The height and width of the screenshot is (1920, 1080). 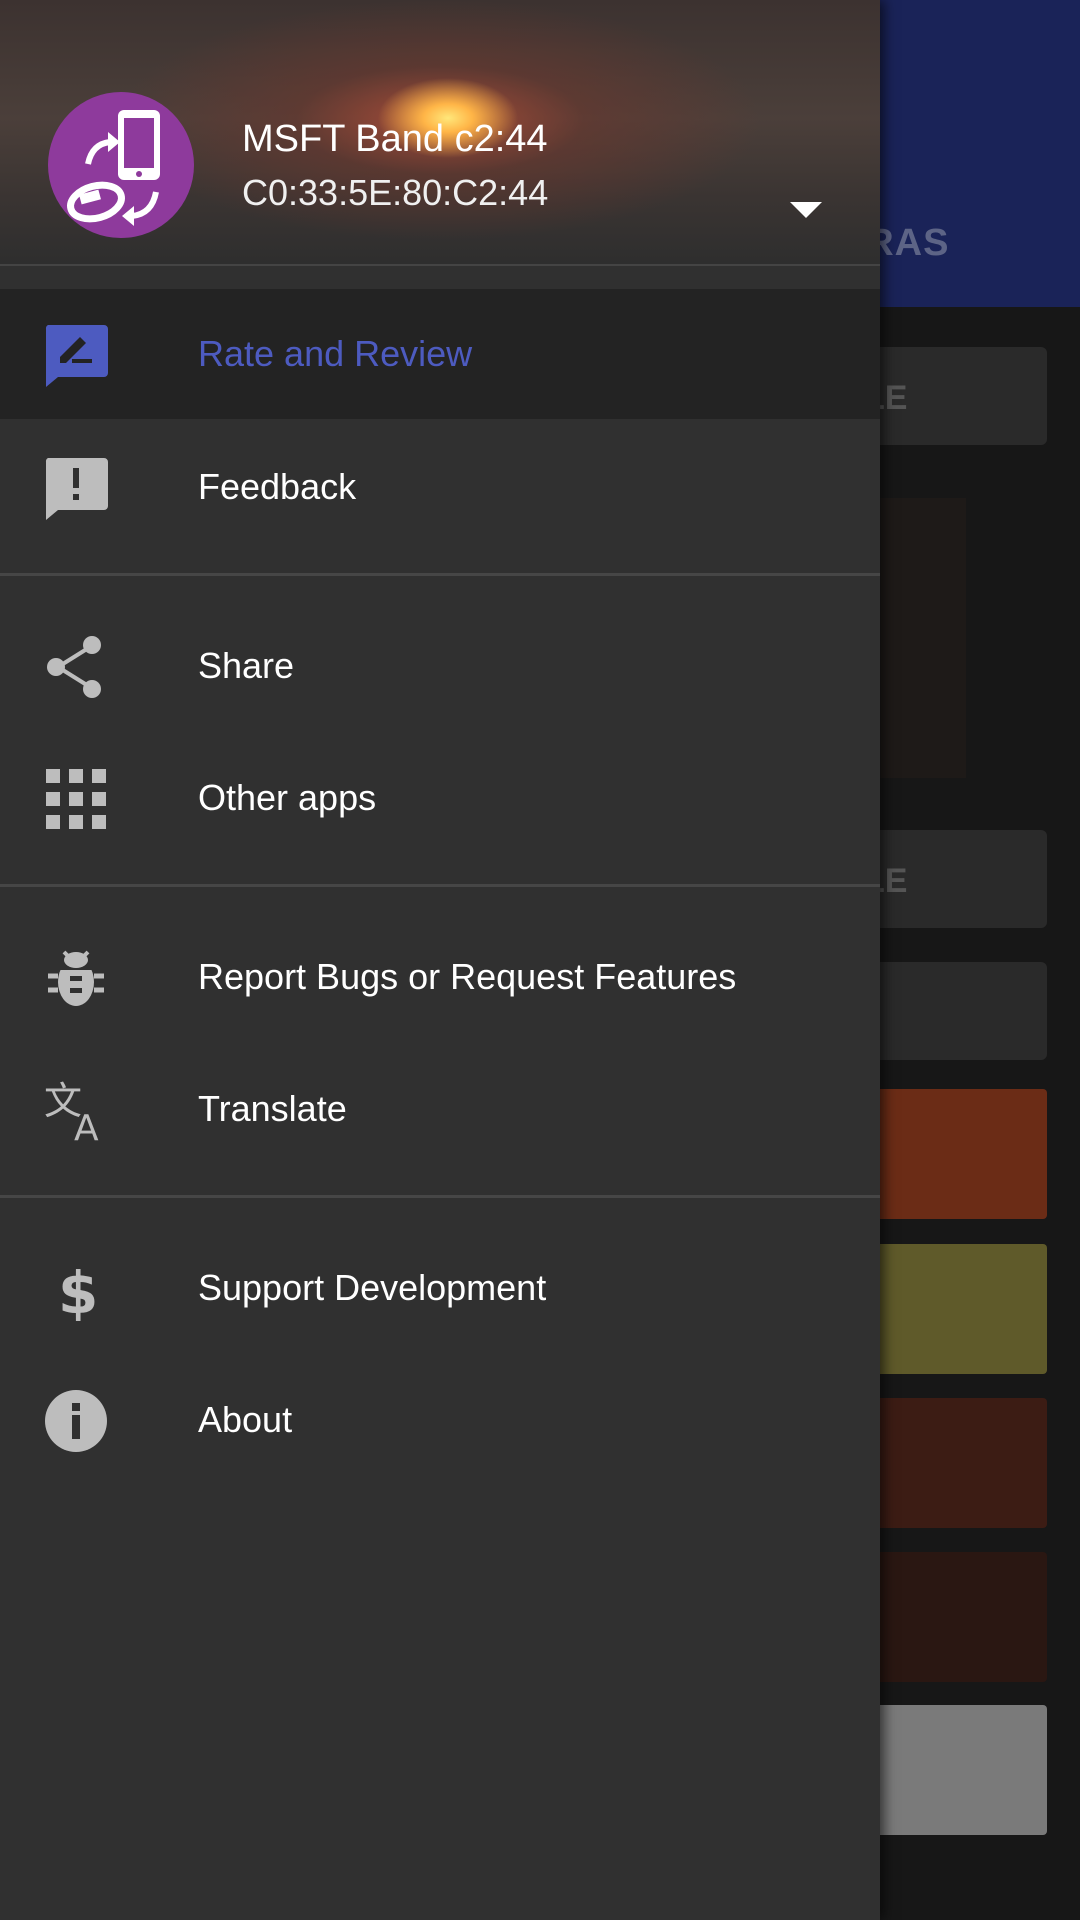 What do you see at coordinates (440, 1420) in the screenshot?
I see `nav-item-about: About` at bounding box center [440, 1420].